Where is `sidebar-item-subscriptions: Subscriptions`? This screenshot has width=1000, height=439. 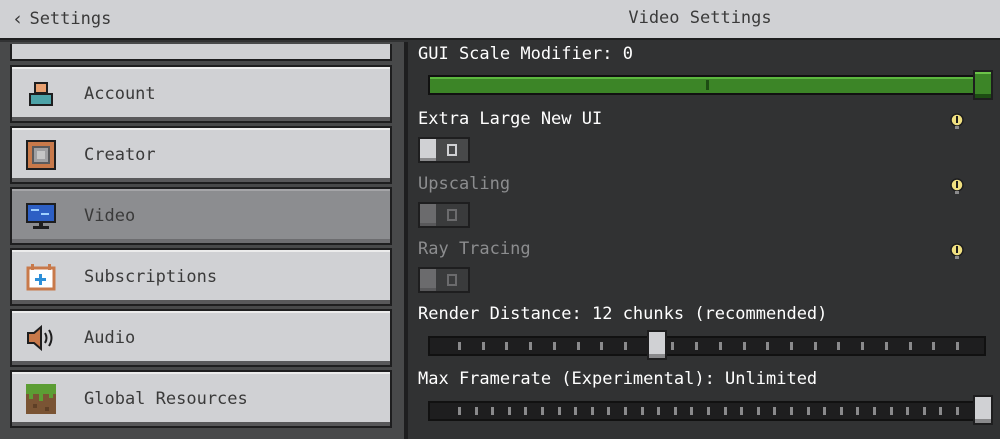 sidebar-item-subscriptions: Subscriptions is located at coordinates (201, 277).